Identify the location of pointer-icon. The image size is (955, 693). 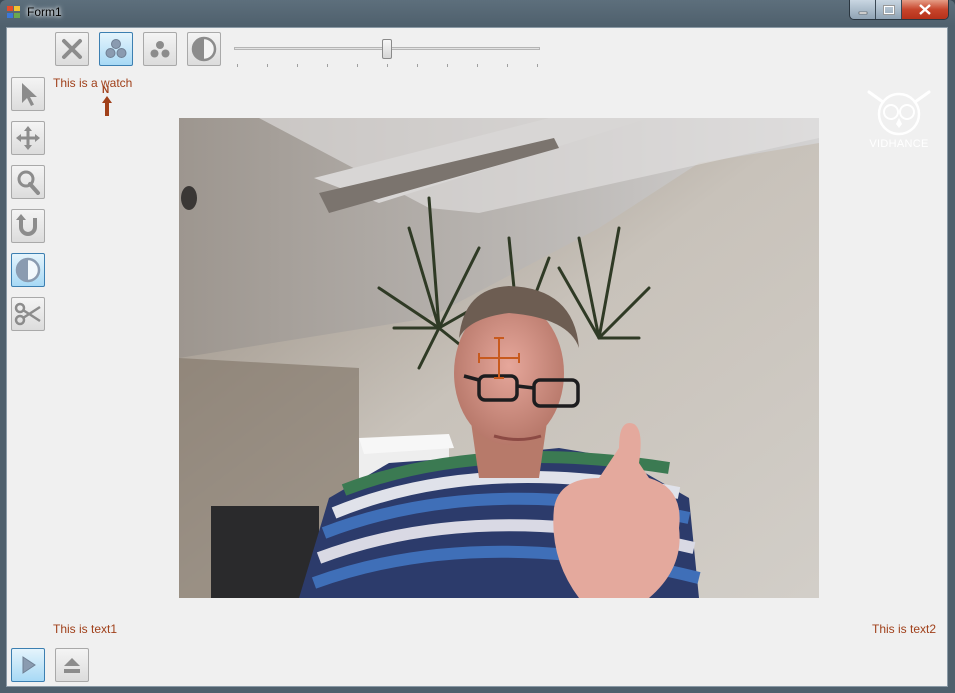
(29, 94).